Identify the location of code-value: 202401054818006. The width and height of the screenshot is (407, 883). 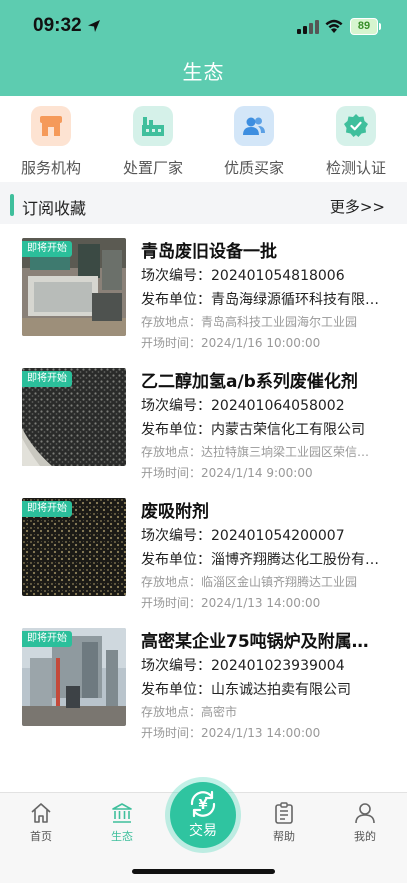
(278, 276).